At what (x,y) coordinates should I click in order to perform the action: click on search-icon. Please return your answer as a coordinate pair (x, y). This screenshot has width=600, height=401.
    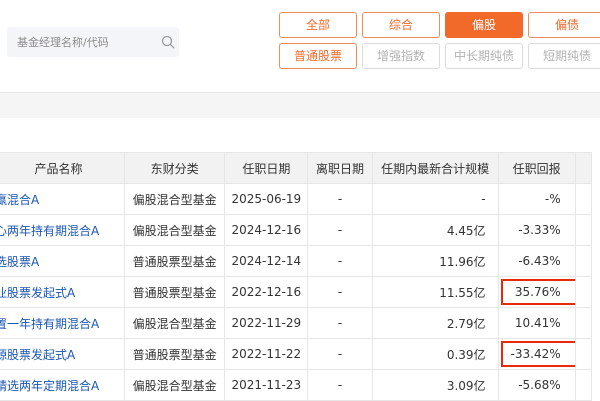
    Looking at the image, I should click on (168, 42).